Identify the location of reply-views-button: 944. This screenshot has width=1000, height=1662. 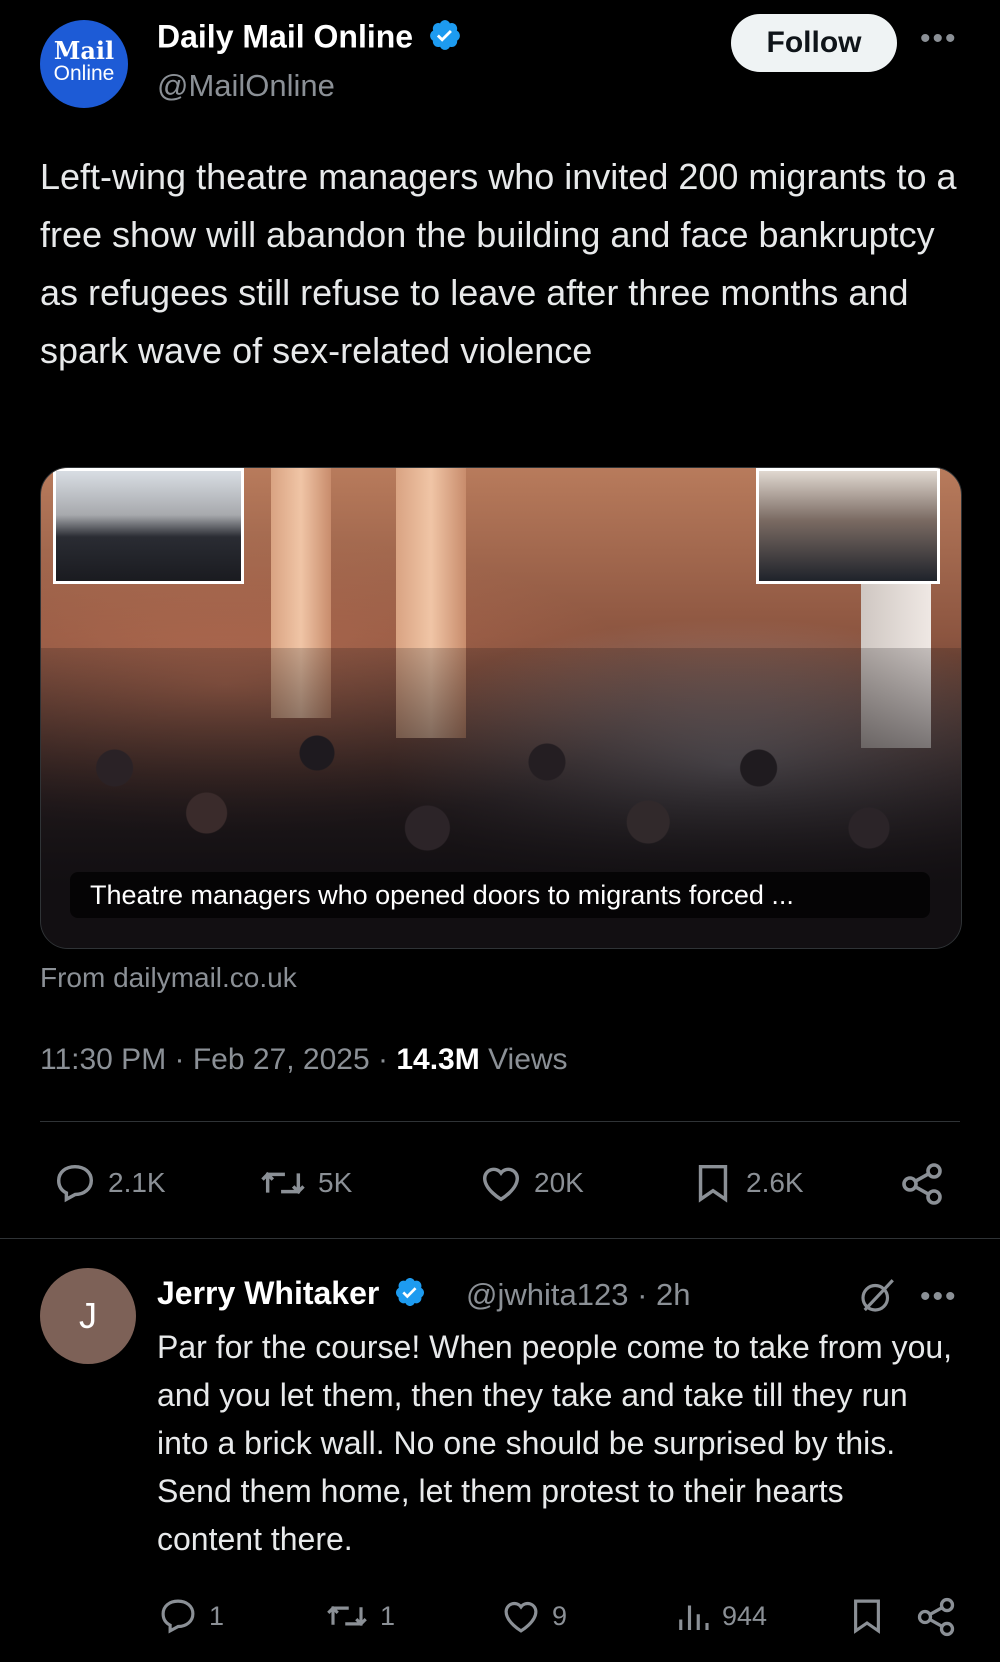
(720, 1616).